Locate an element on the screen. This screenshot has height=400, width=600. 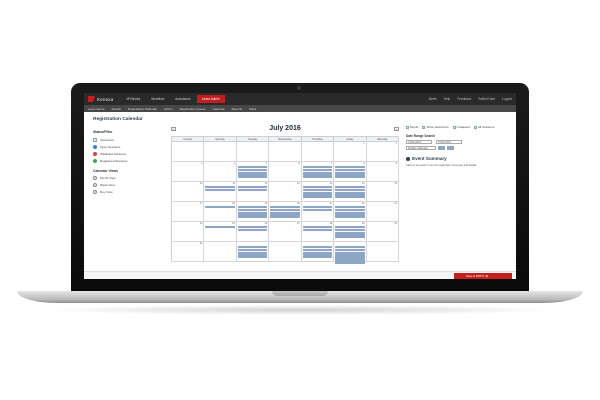
filter-checkbox is located at coordinates (95, 140).